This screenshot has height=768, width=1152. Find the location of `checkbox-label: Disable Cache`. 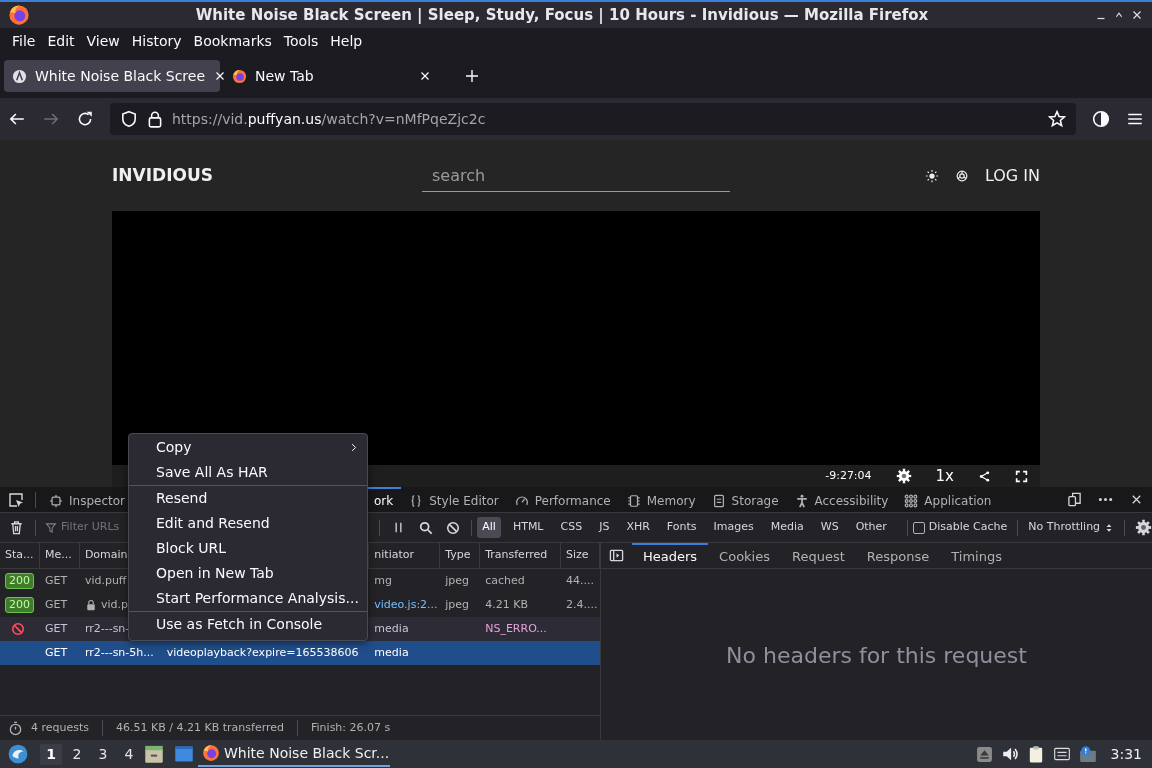

checkbox-label: Disable Cache is located at coordinates (968, 527).